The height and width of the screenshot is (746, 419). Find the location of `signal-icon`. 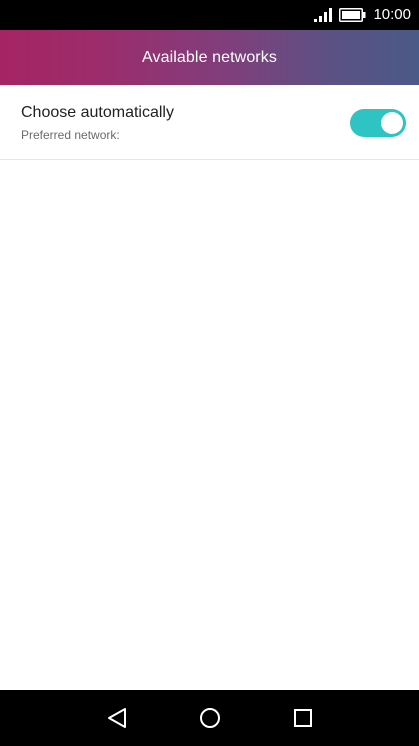

signal-icon is located at coordinates (323, 15).